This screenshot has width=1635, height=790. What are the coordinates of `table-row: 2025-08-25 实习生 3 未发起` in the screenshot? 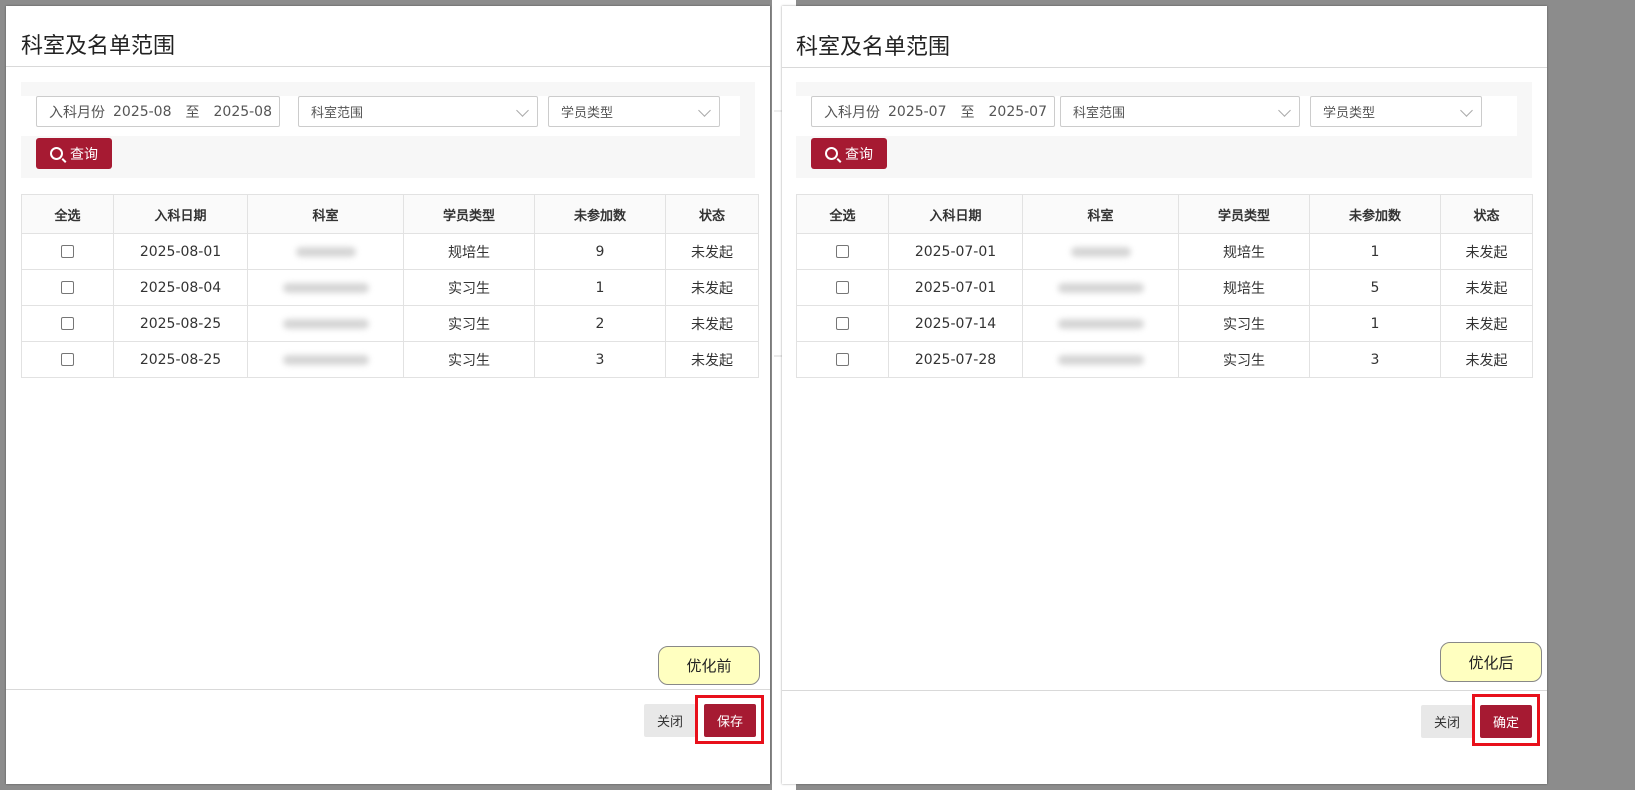 It's located at (390, 359).